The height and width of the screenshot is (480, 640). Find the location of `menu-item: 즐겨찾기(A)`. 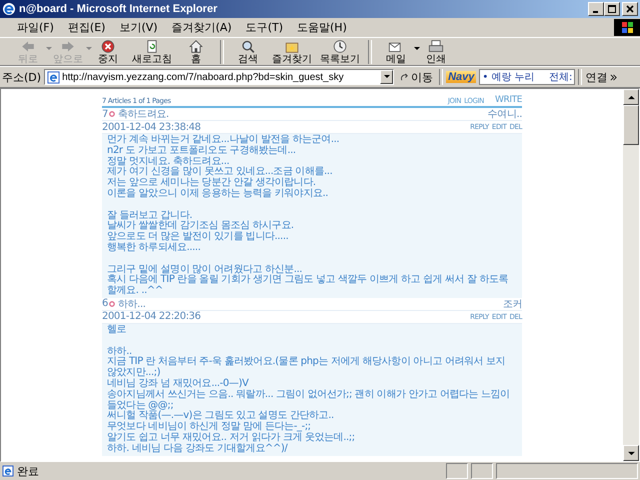

menu-item: 즐겨찾기(A) is located at coordinates (201, 27).